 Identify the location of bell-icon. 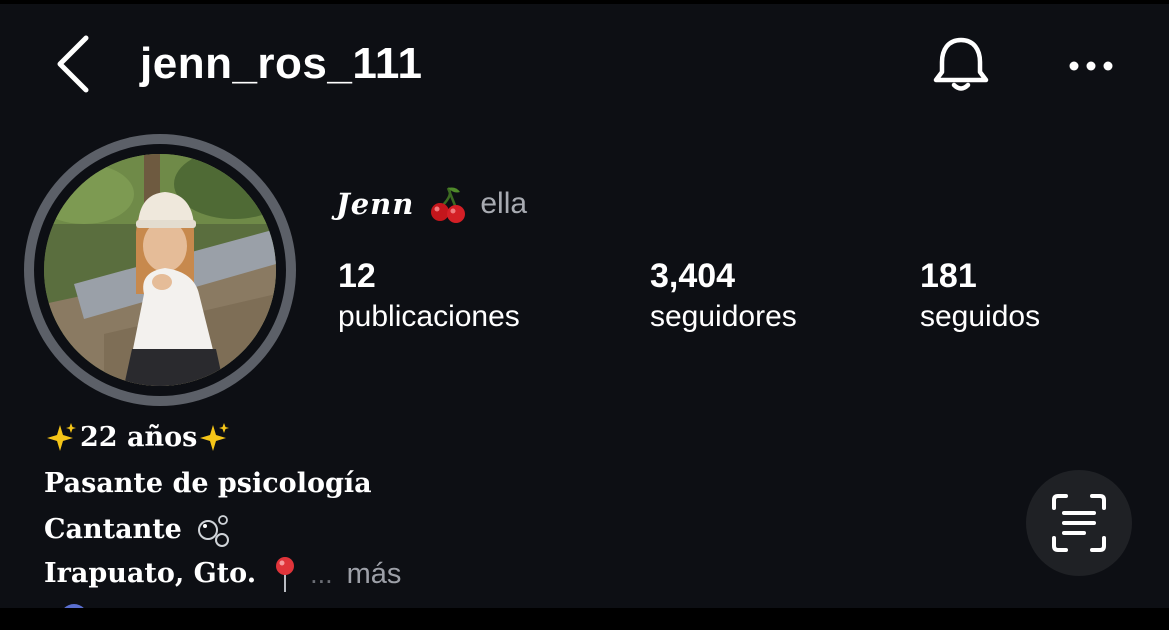
(961, 64).